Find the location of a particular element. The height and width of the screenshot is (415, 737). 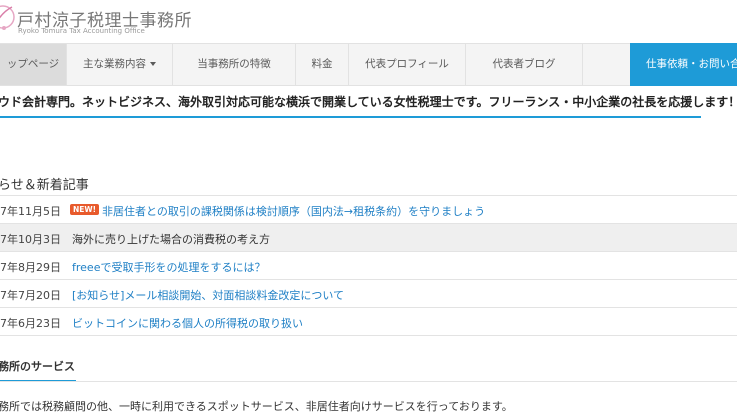

news-item: 7年7月20日 [お知らせ]メール相談開始、対面相談料金改定について is located at coordinates (368, 293).